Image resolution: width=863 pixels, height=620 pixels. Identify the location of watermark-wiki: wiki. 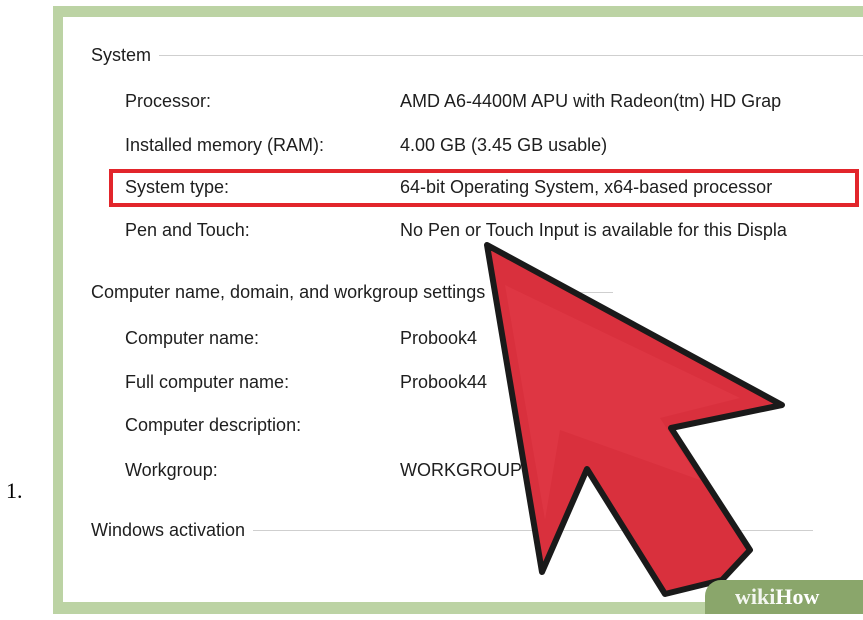
(755, 596).